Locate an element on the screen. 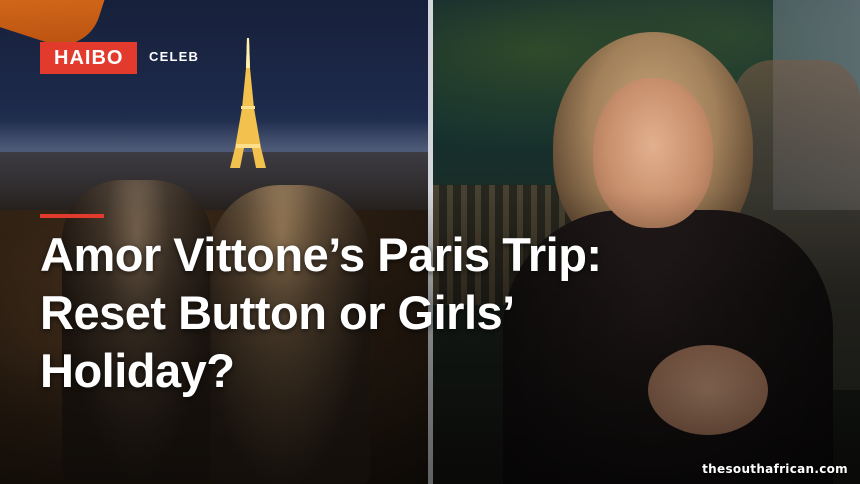  eiffel-tower-icon is located at coordinates (248, 103).